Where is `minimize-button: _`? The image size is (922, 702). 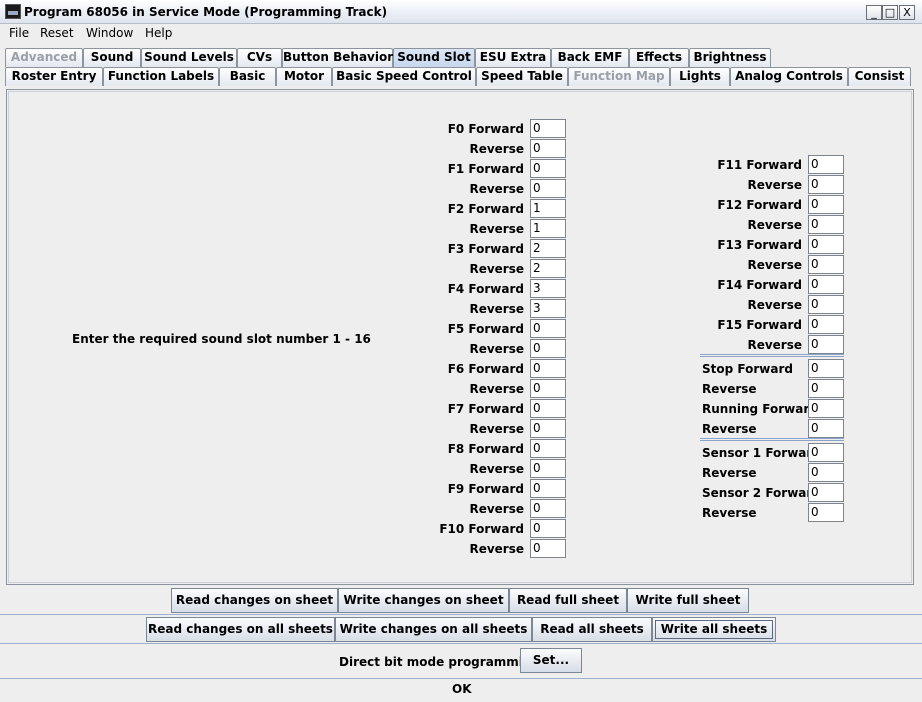 minimize-button: _ is located at coordinates (874, 12).